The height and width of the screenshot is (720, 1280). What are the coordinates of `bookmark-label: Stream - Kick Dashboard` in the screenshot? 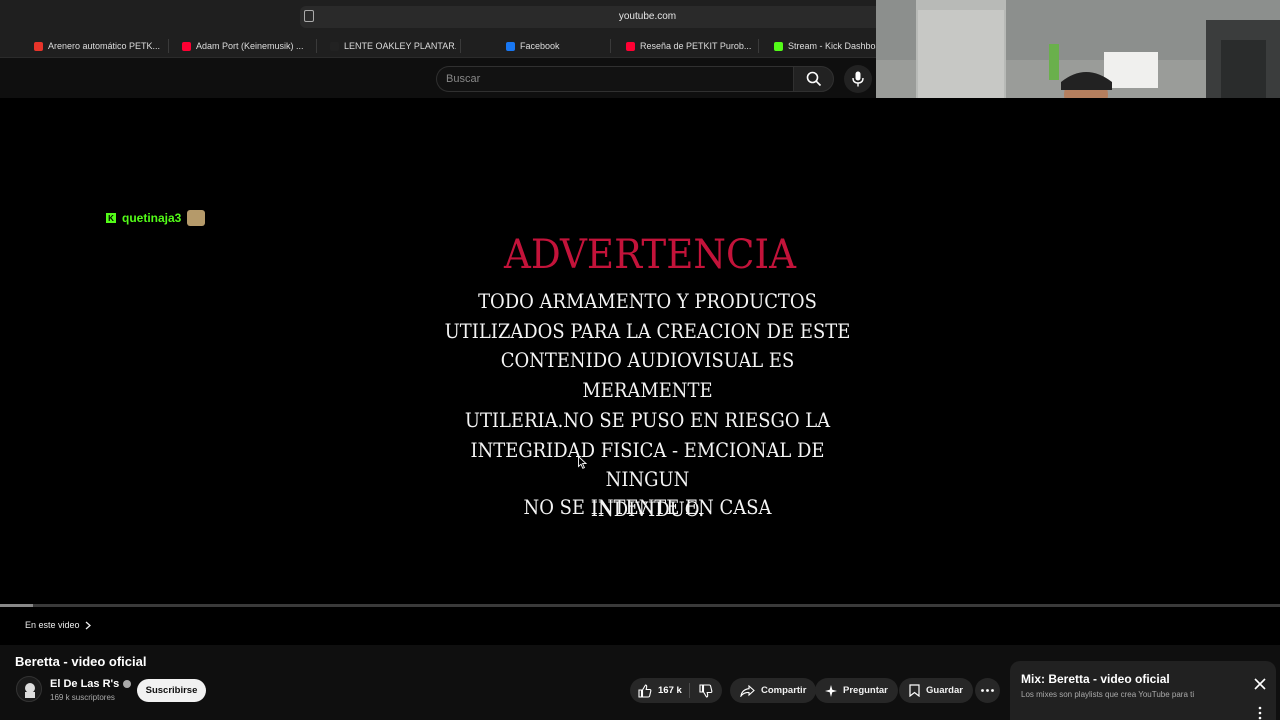 It's located at (833, 46).